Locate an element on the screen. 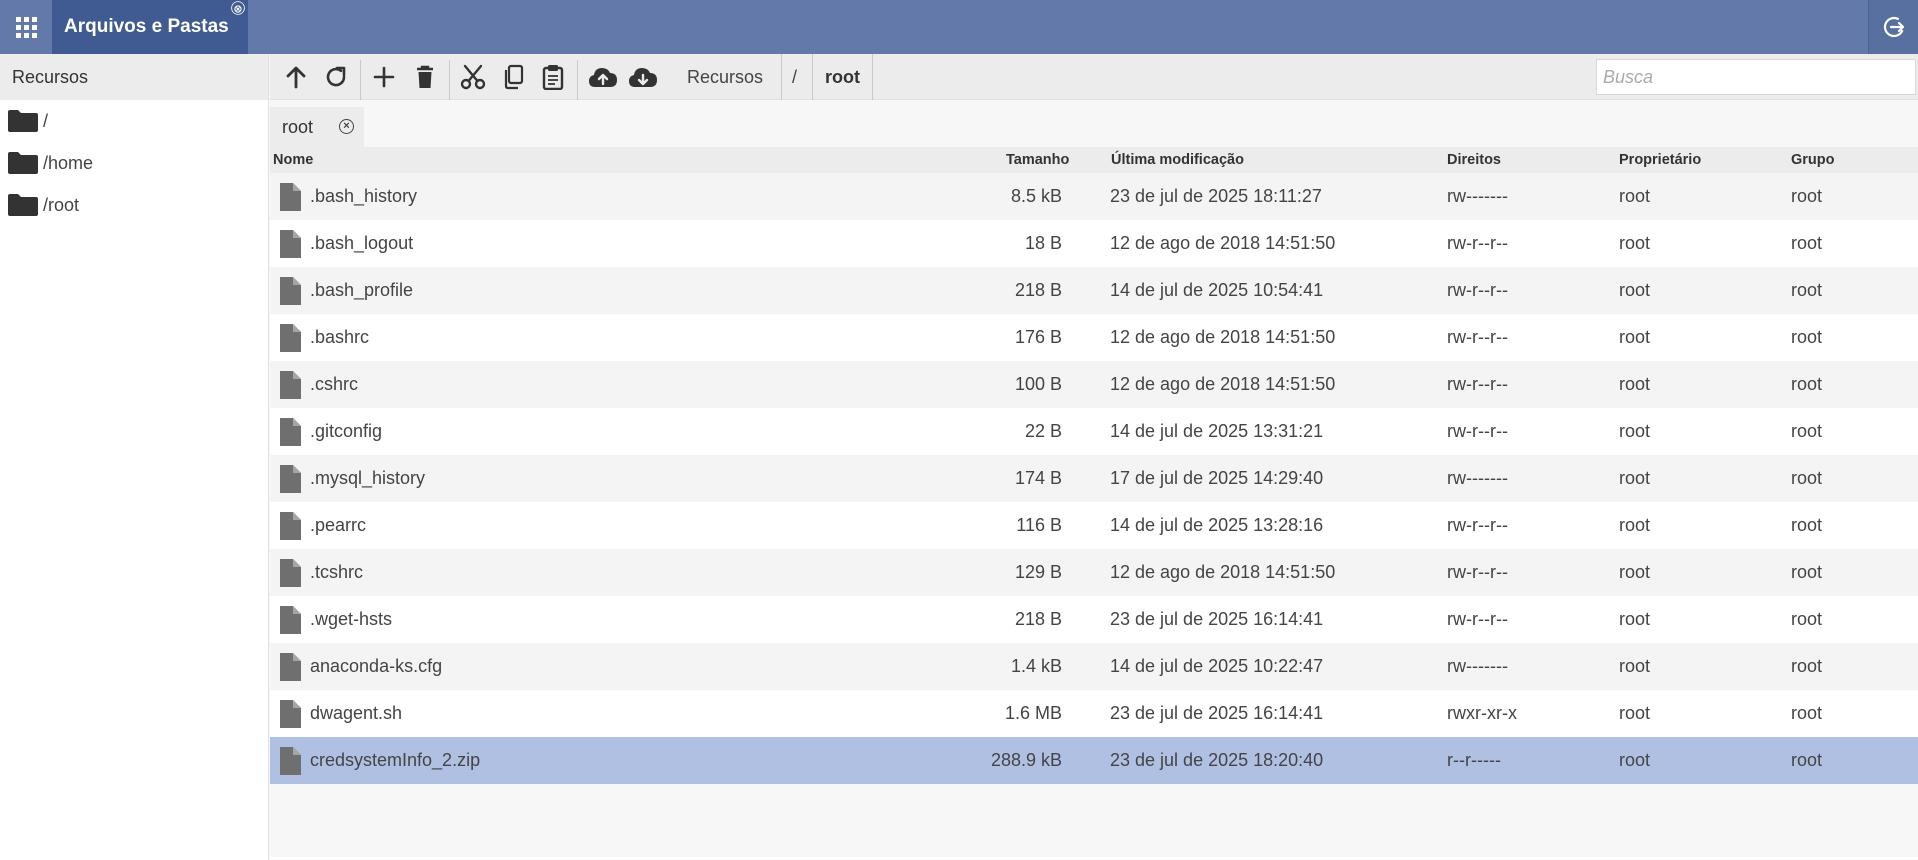  column-size: Tamanho is located at coordinates (1037, 160).